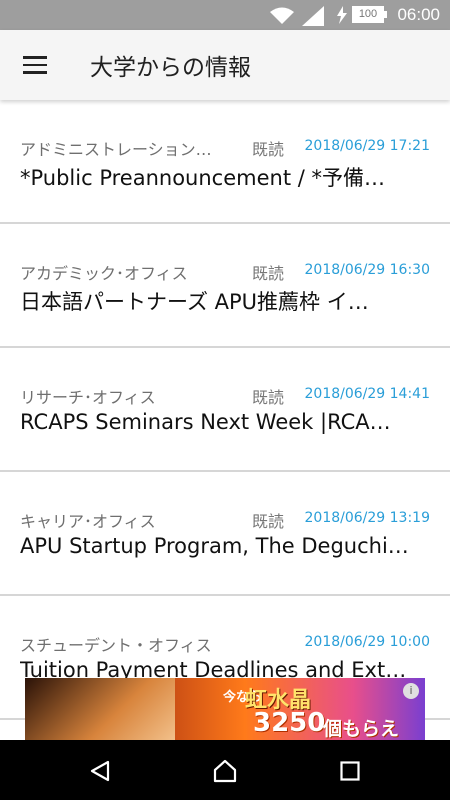 The width and height of the screenshot is (450, 800). Describe the element at coordinates (418, 14) in the screenshot. I see `status-time: 06:00` at that location.